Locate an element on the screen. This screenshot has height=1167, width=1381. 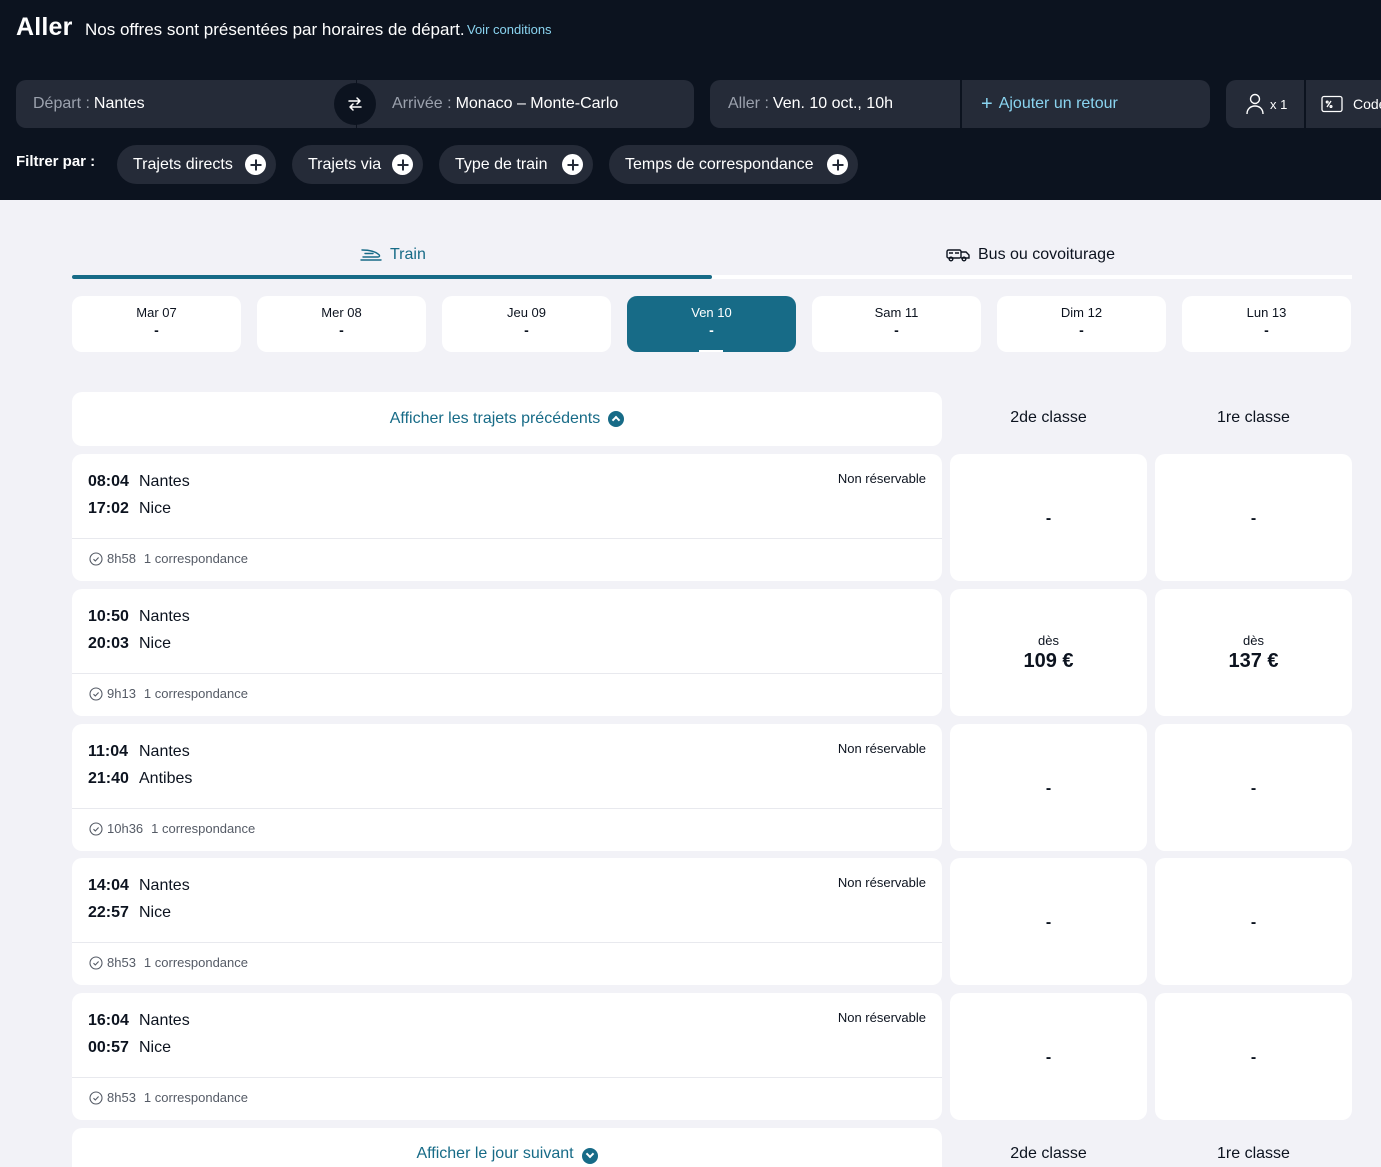
trip-arrival: 22:57 Nice is located at coordinates (129, 913).